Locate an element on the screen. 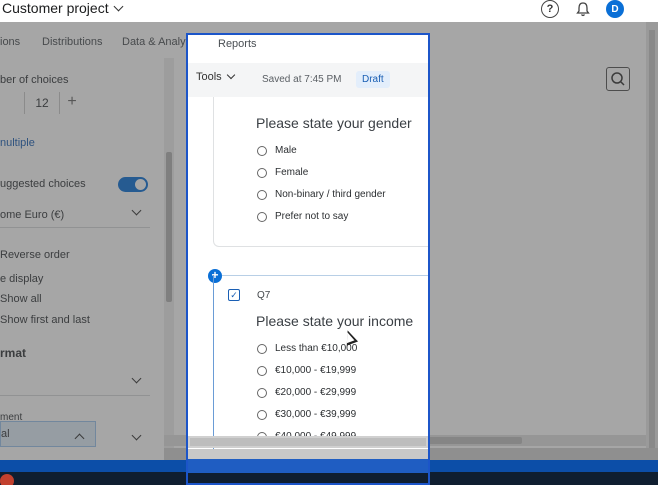 The height and width of the screenshot is (485, 658). question-title-income: Please state your income is located at coordinates (334, 321).